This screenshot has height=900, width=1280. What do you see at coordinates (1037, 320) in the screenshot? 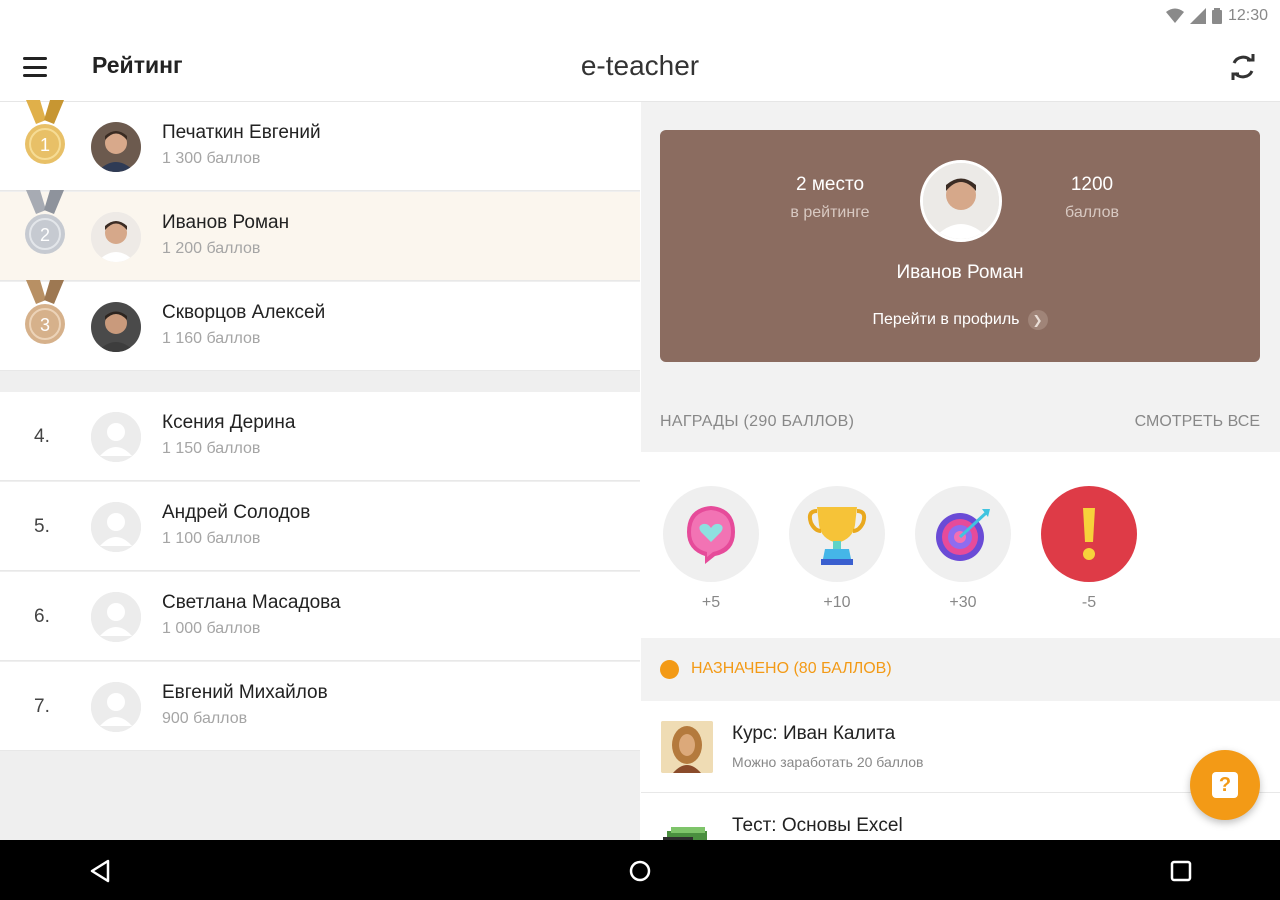
I see `chevron-right-icon: ❯` at bounding box center [1037, 320].